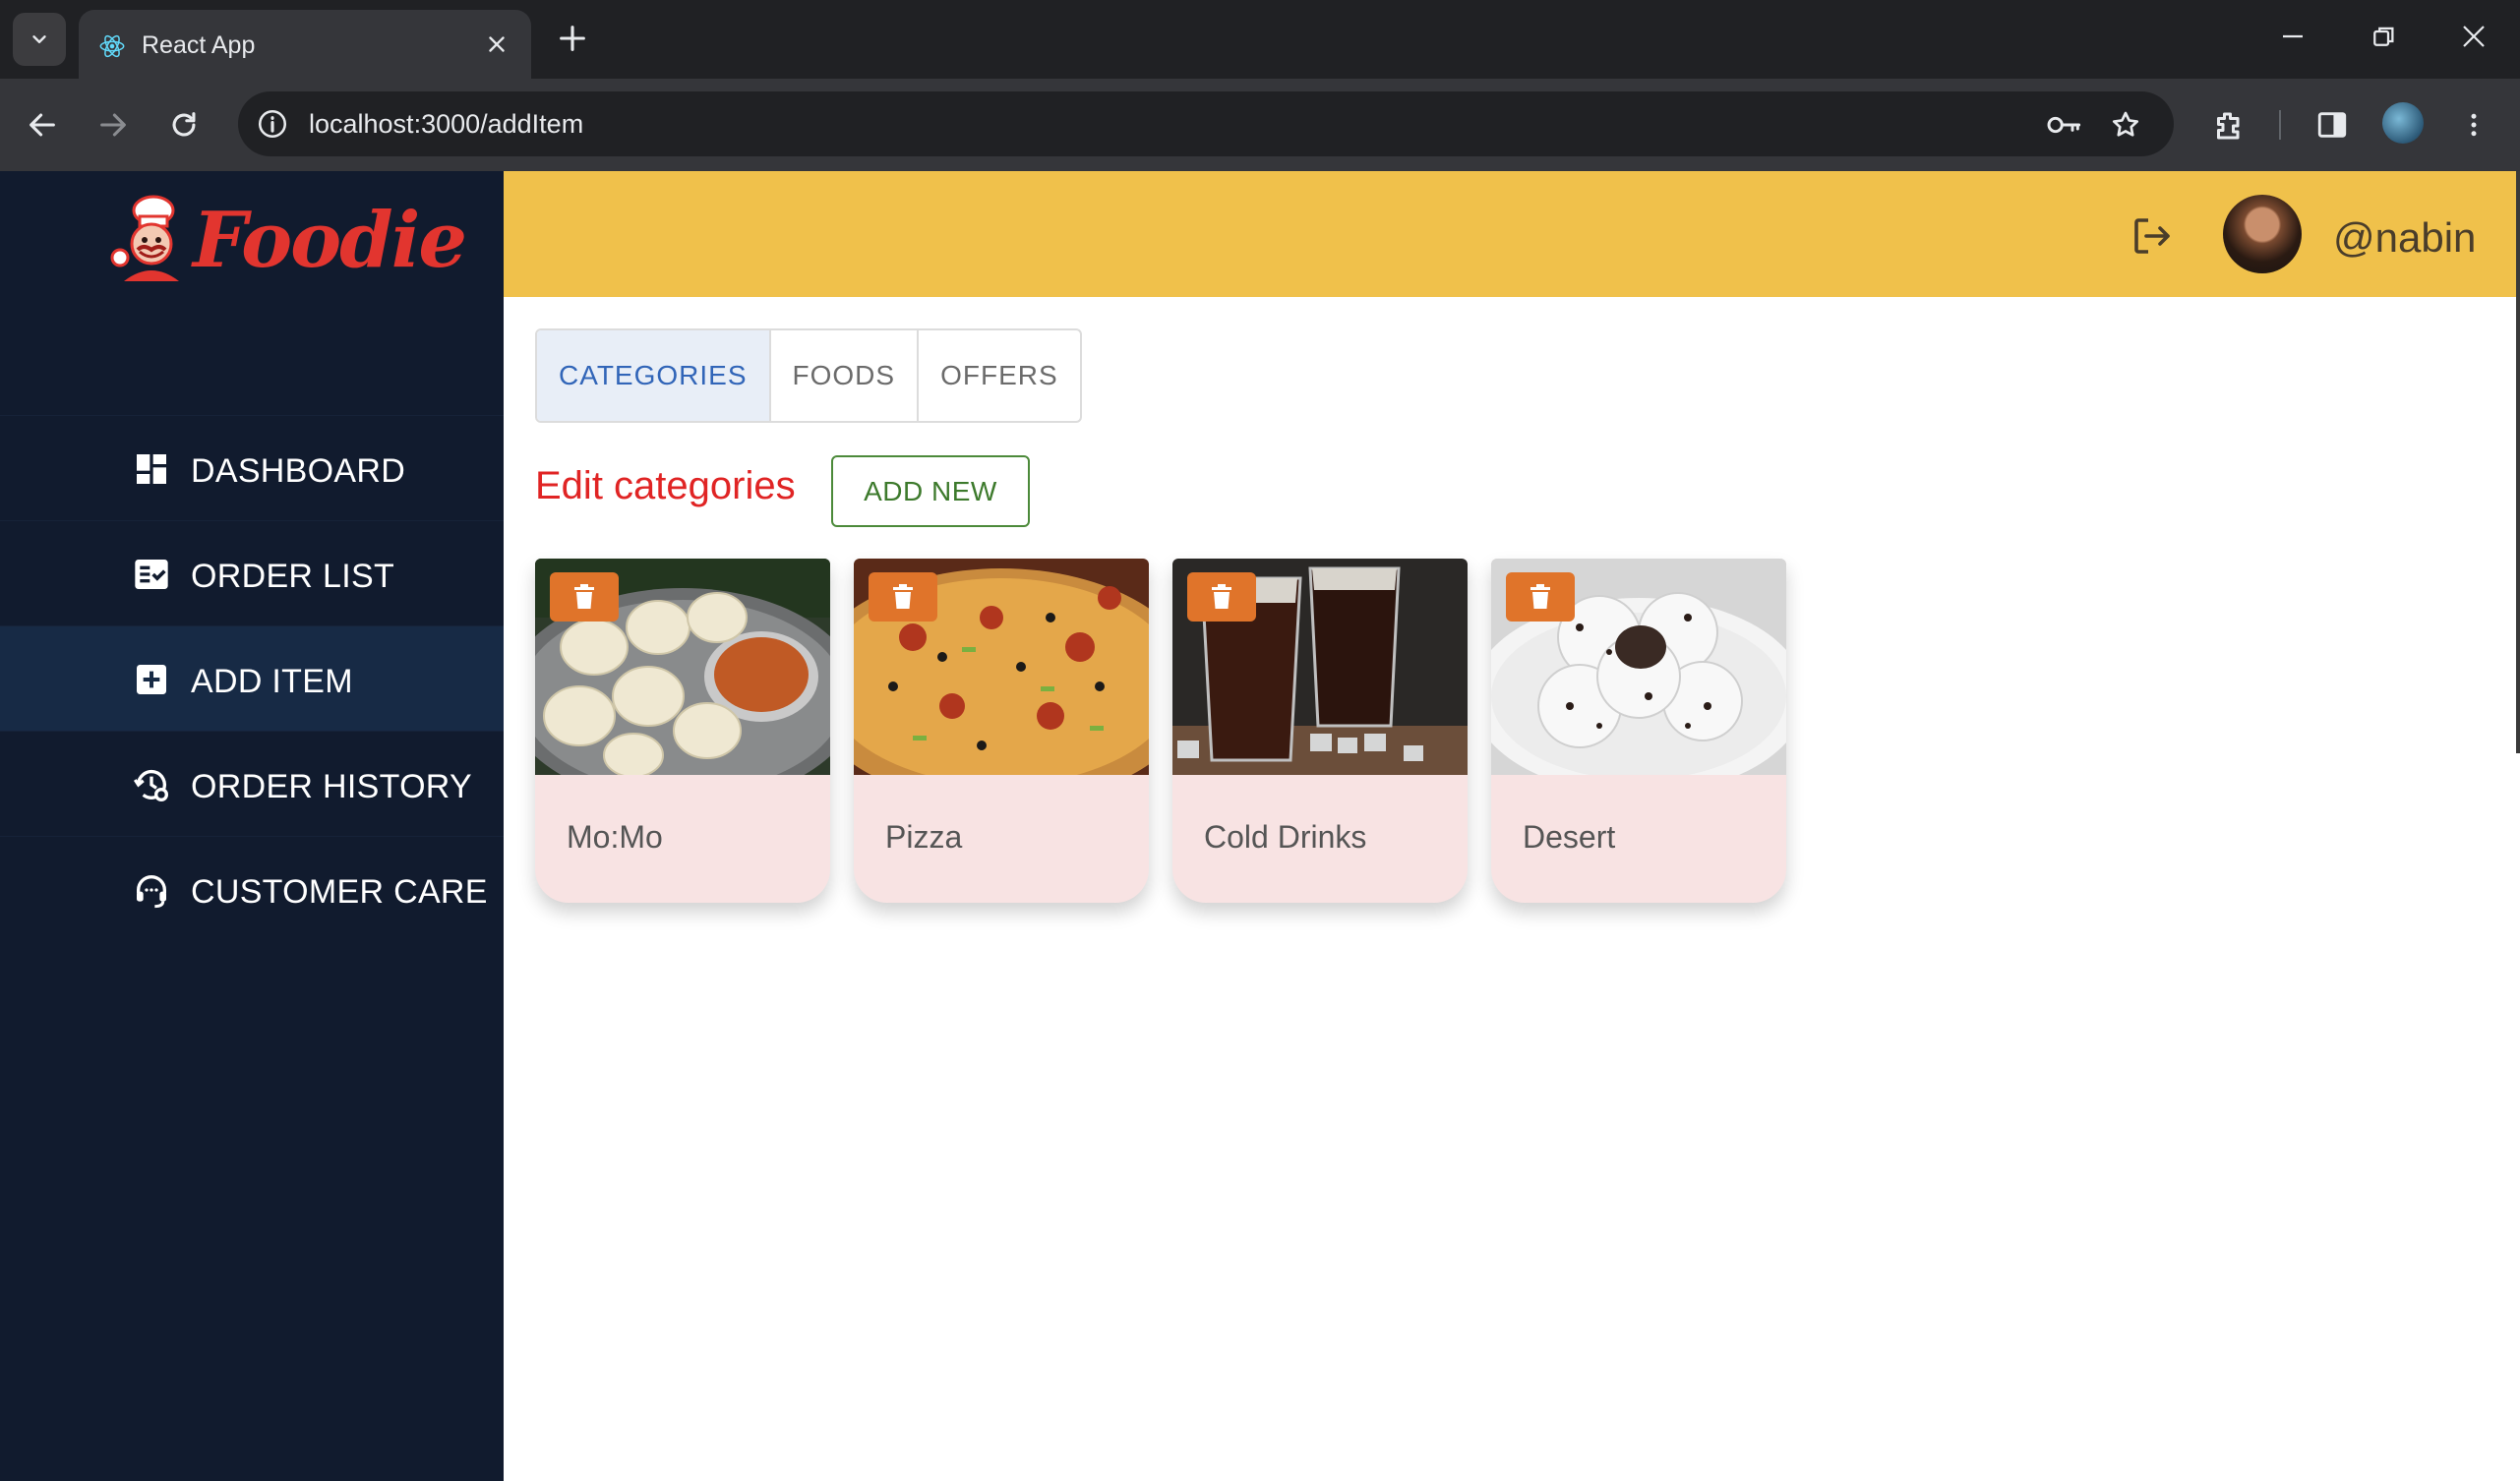 The height and width of the screenshot is (1481, 2520). I want to click on extensions-icon, so click(2229, 126).